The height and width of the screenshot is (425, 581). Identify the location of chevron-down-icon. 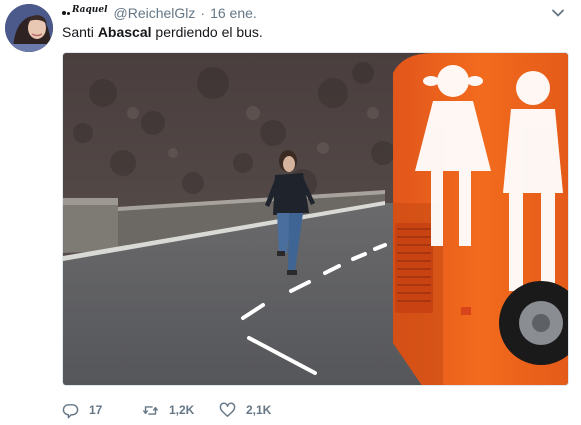
(558, 13).